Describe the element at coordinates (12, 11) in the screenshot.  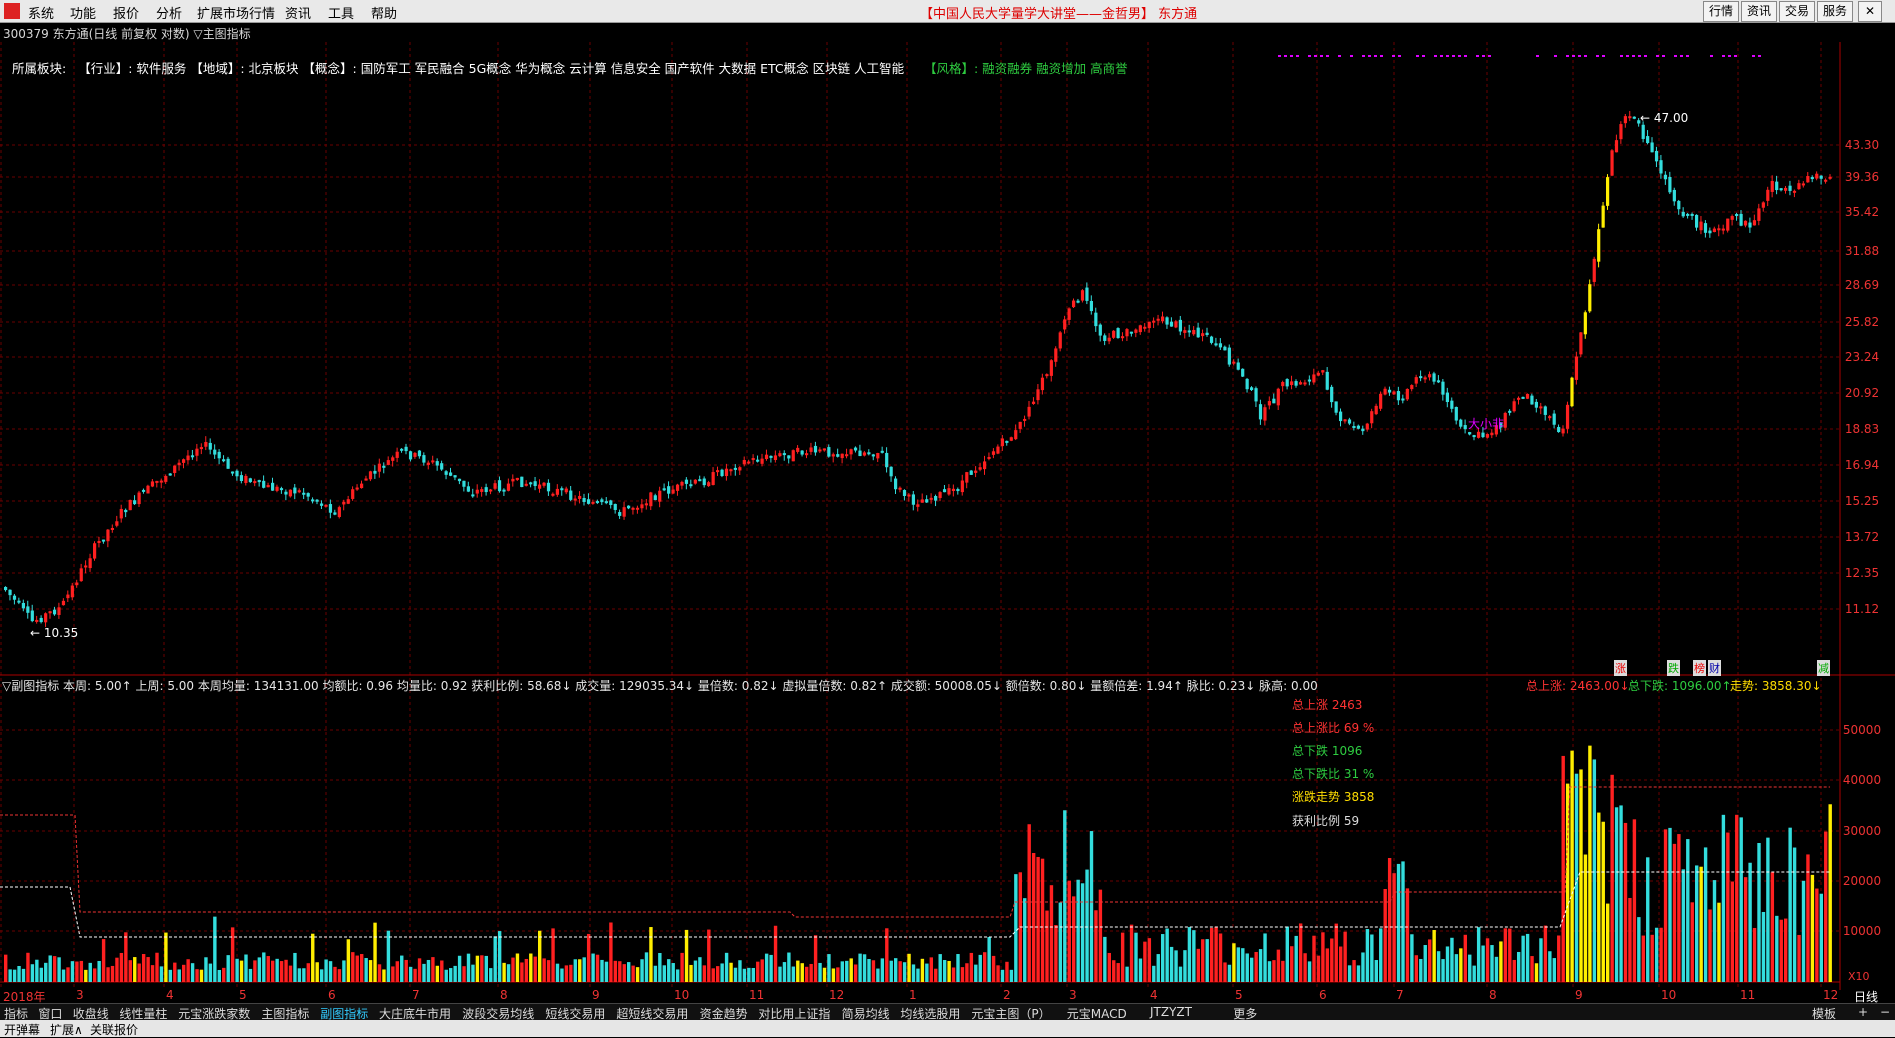
I see `app-logo-icon` at that location.